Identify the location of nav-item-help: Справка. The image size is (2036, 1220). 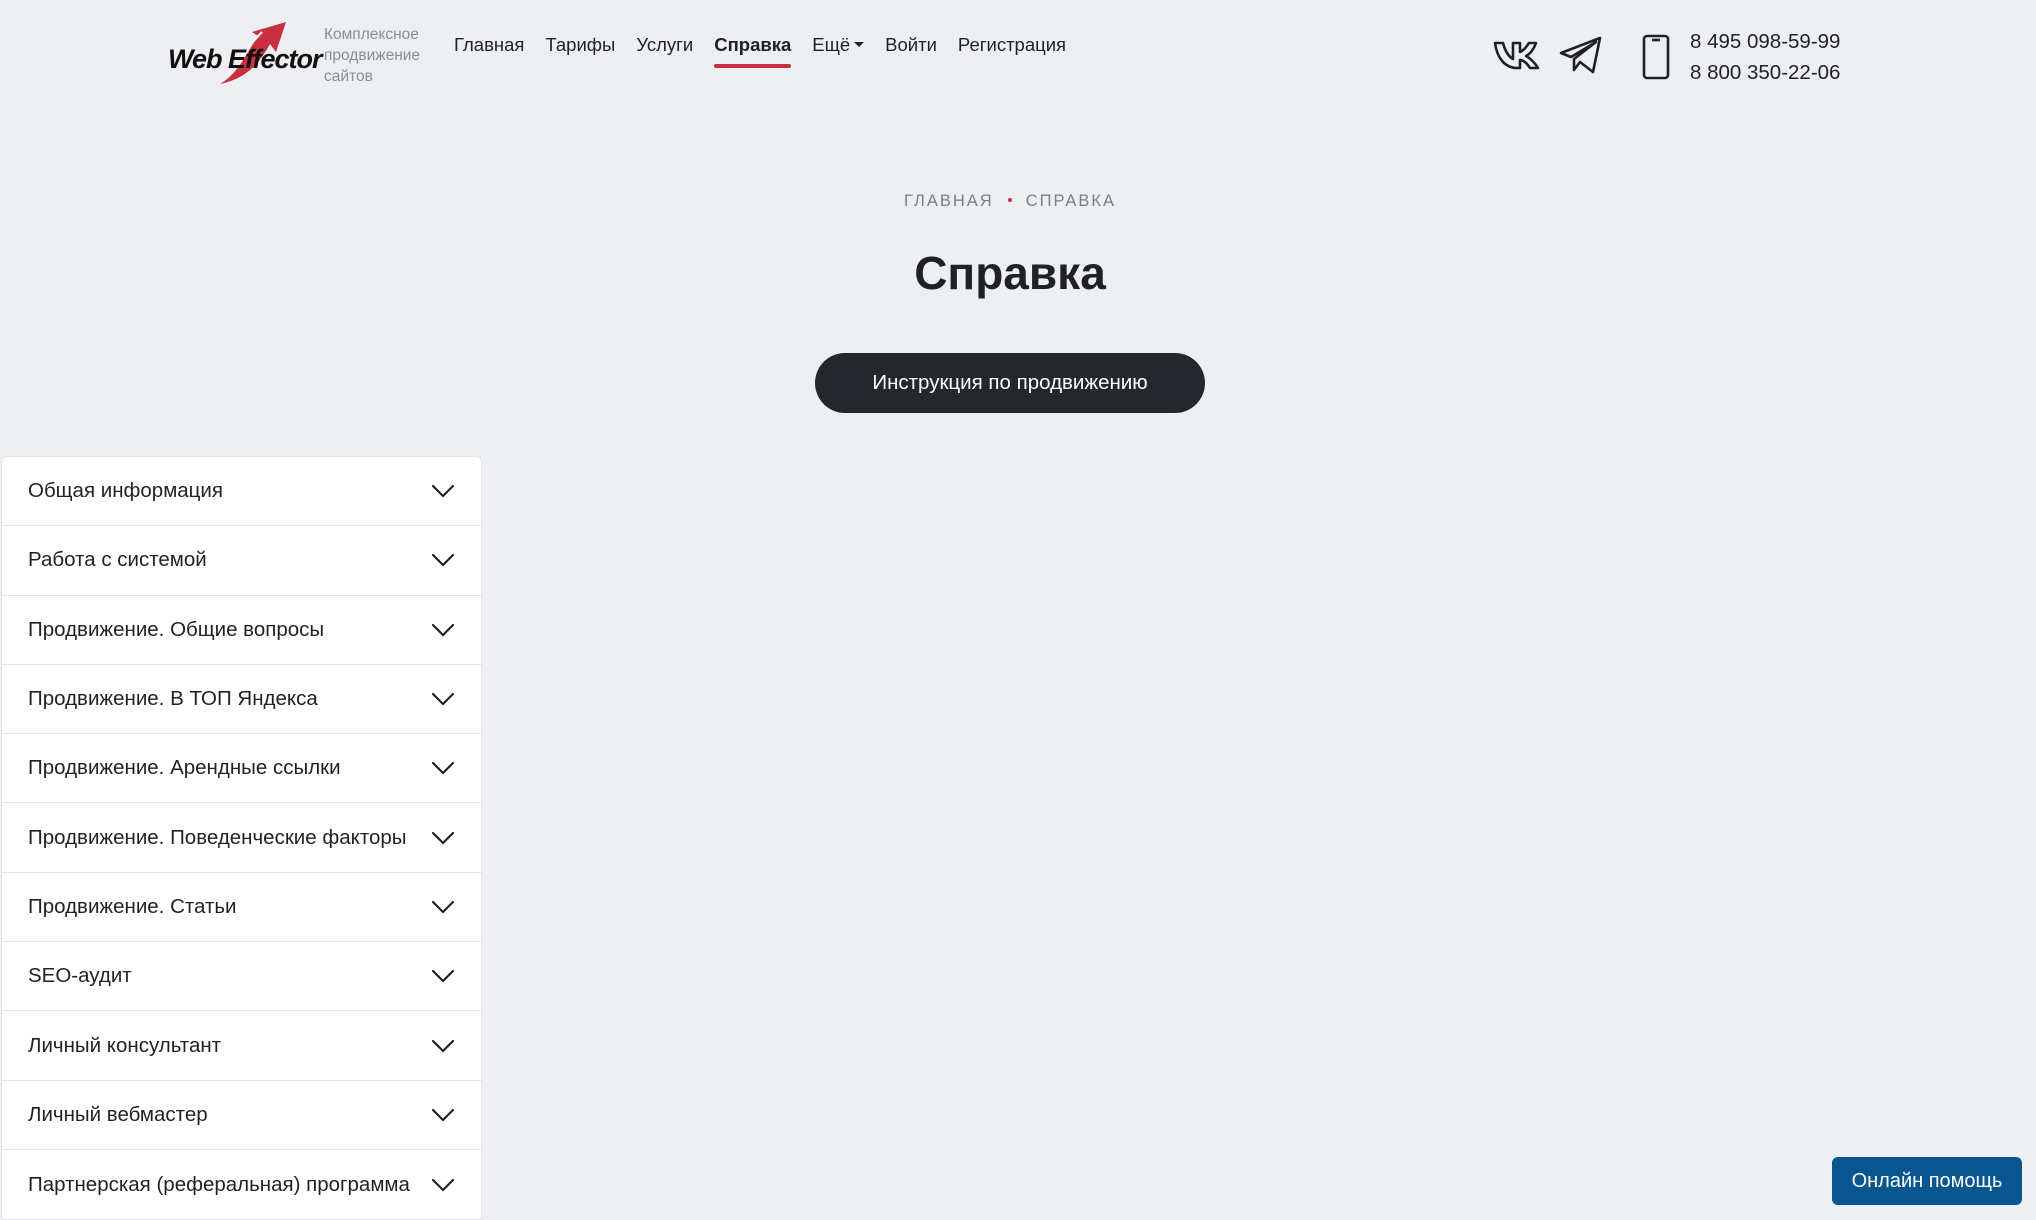
(753, 48).